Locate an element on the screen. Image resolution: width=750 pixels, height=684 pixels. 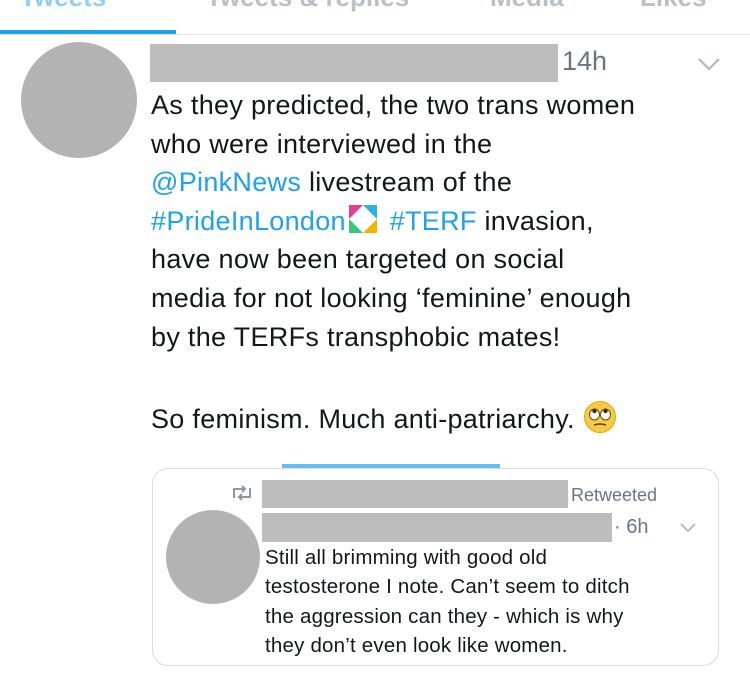
hashtag-link: #TERF is located at coordinates (433, 221).